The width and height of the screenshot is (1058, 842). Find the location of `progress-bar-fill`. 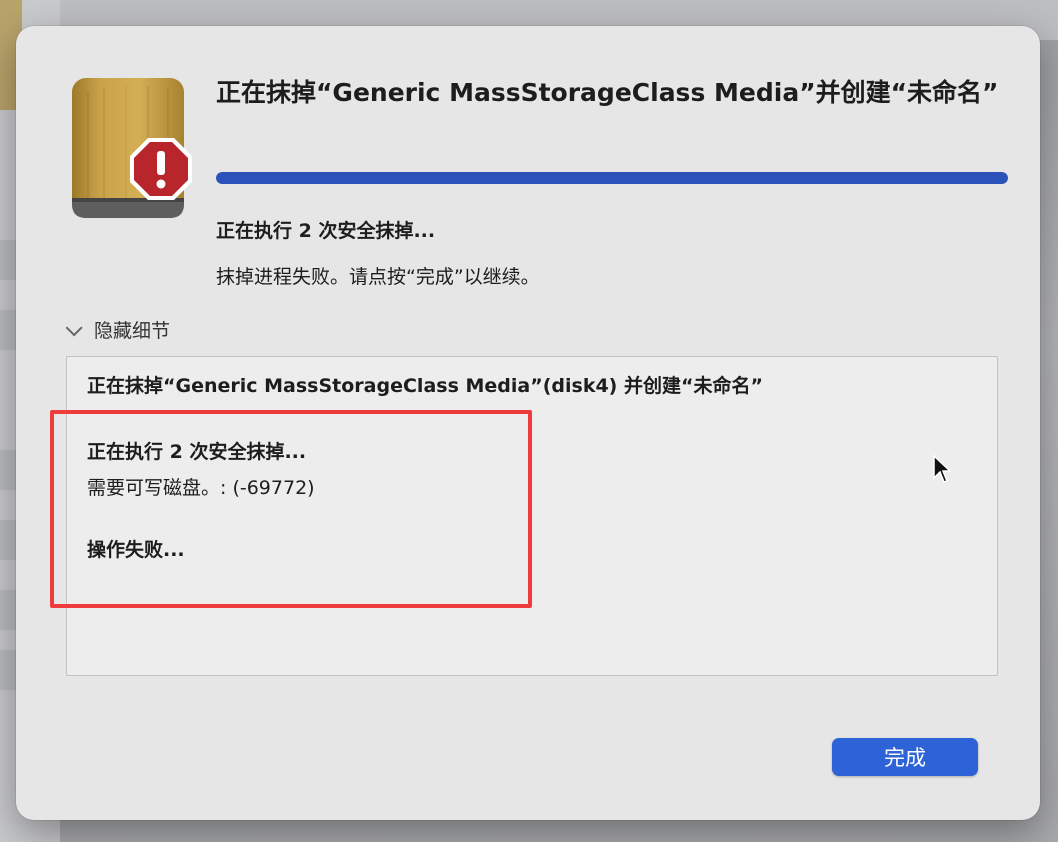

progress-bar-fill is located at coordinates (612, 178).